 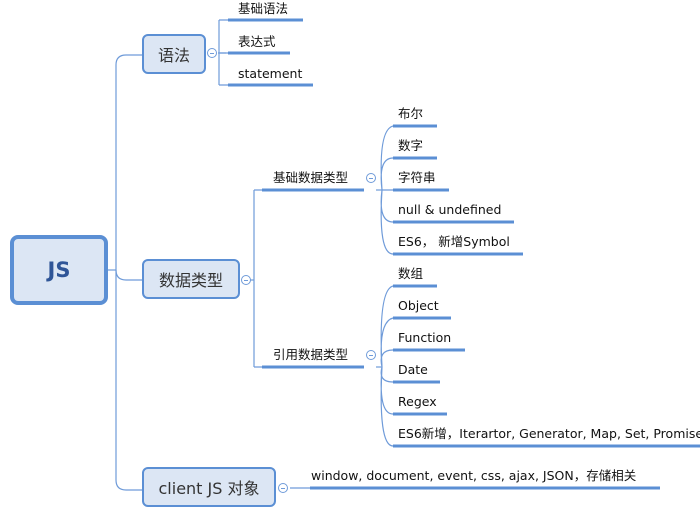 I want to click on branch-label: client JS 对象, so click(x=209, y=488).